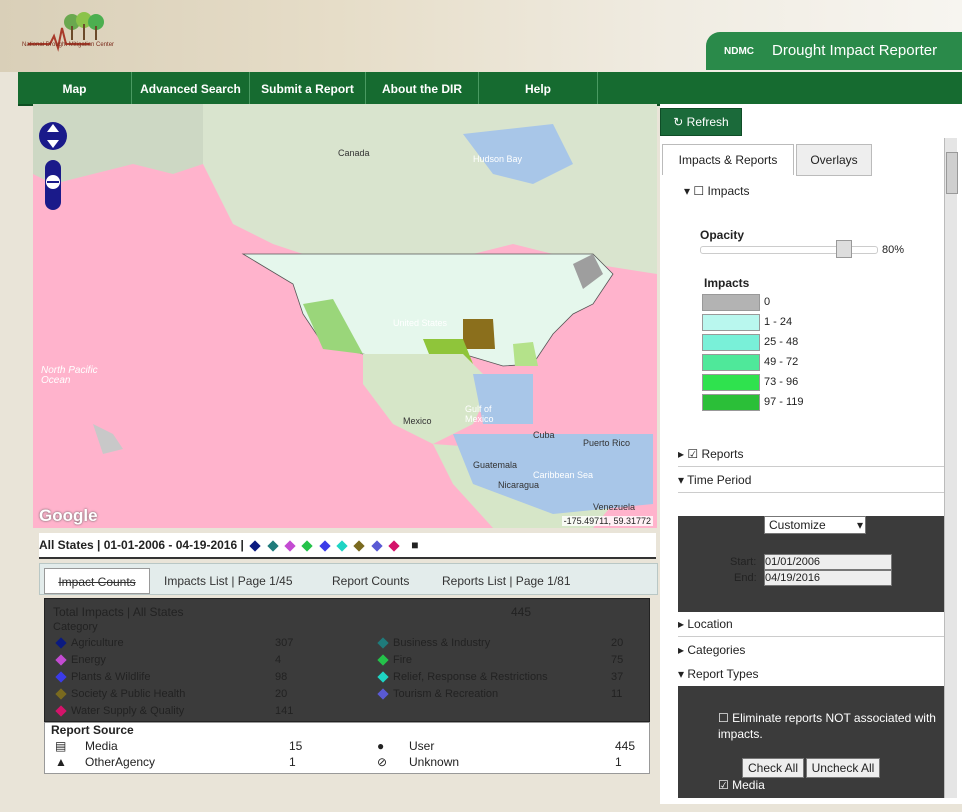 Image resolution: width=962 pixels, height=812 pixels. Describe the element at coordinates (420, 323) in the screenshot. I see `label-united-states: United States` at that location.